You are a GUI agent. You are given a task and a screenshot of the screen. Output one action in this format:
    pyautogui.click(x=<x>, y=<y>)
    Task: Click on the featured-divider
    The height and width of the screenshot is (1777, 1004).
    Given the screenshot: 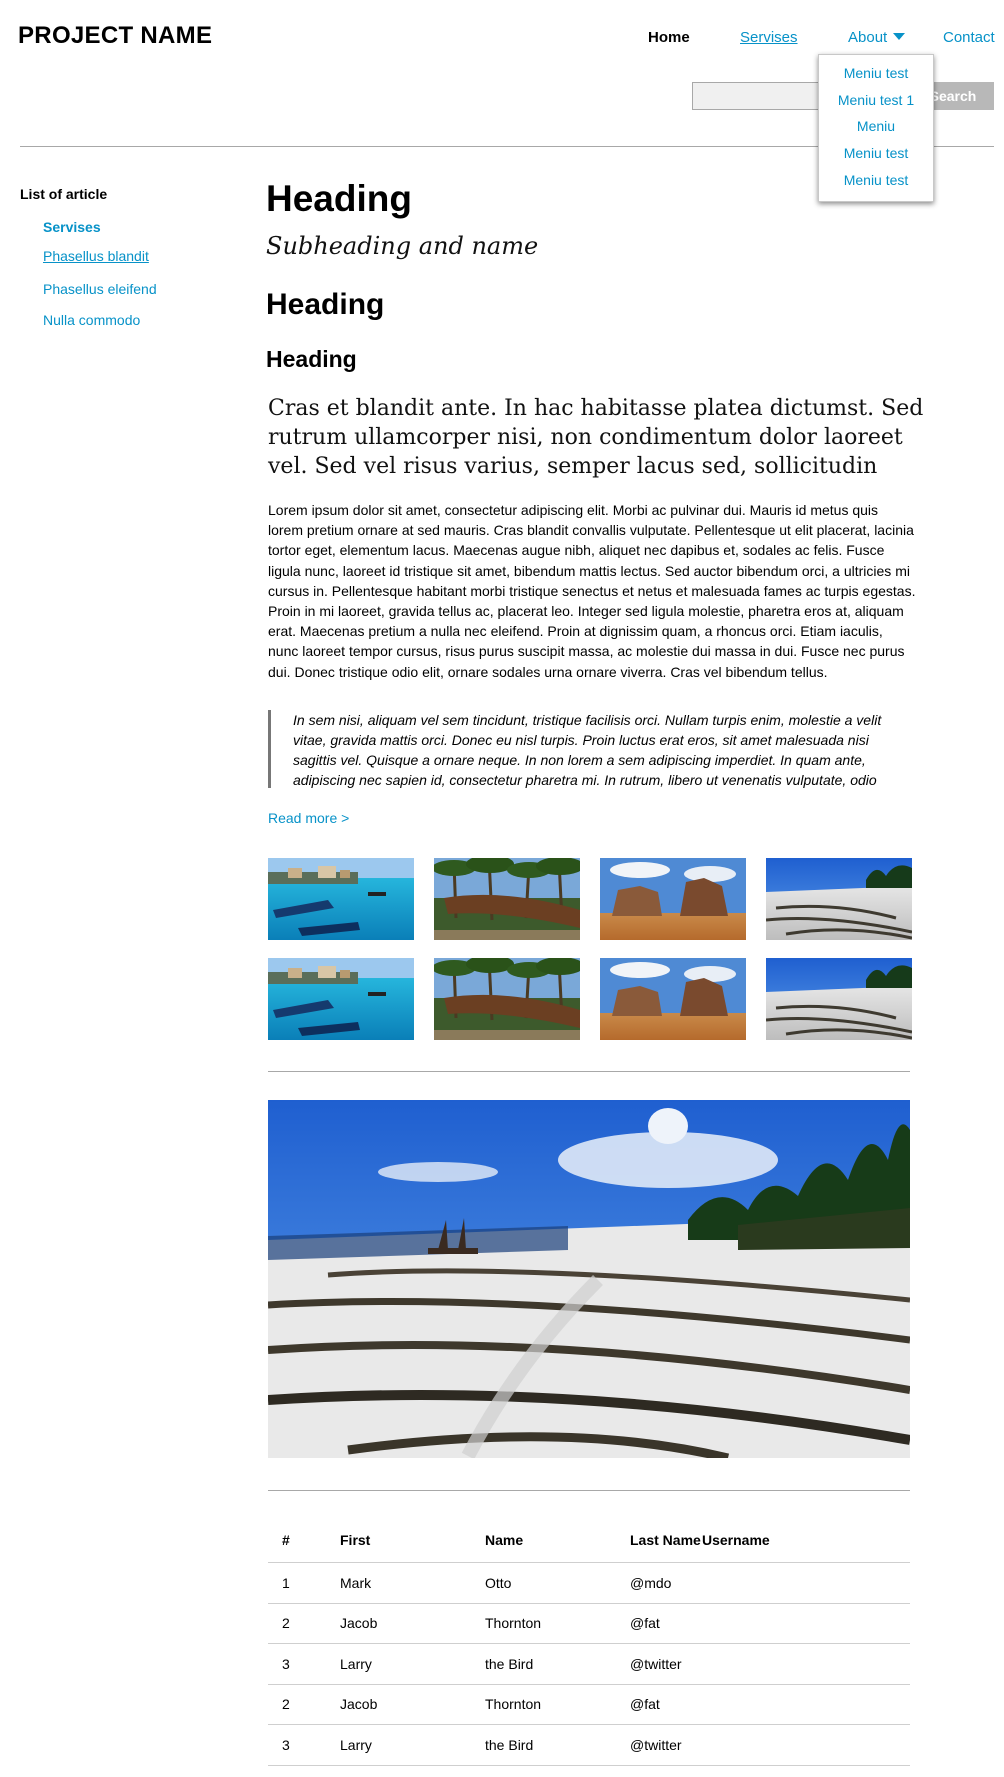 What is the action you would take?
    pyautogui.click(x=589, y=1490)
    